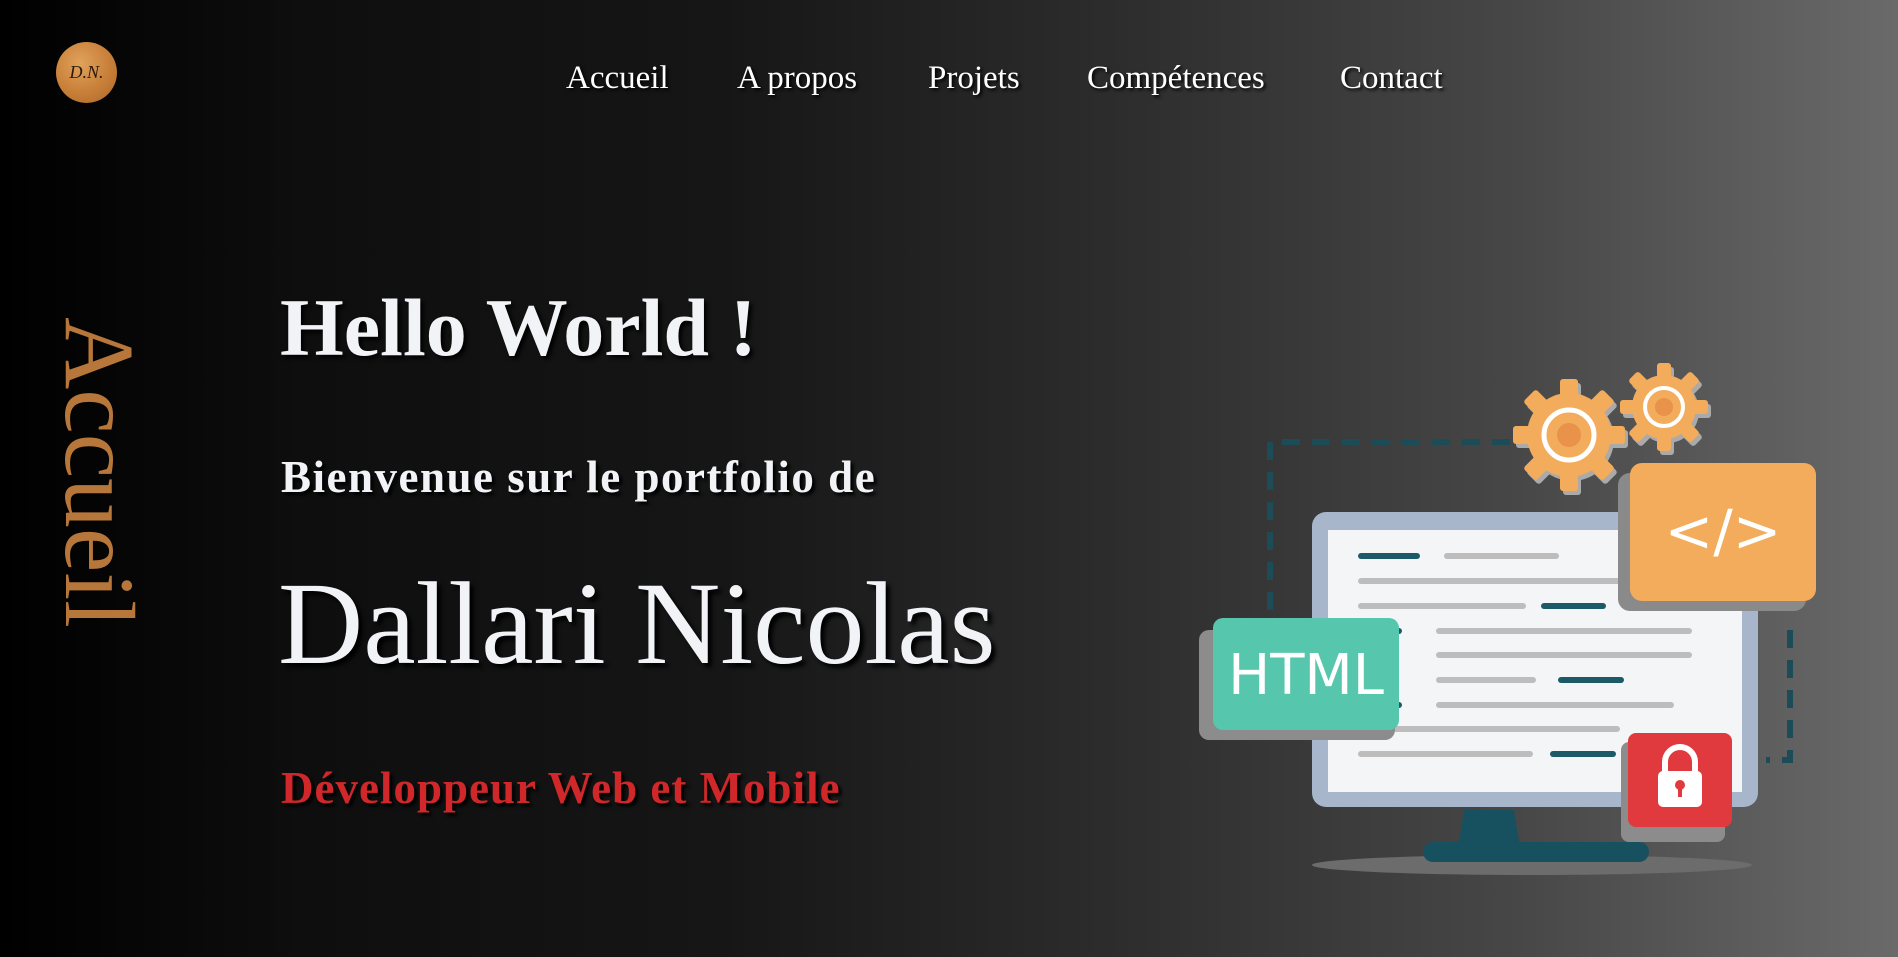 The height and width of the screenshot is (957, 1898). Describe the element at coordinates (1391, 78) in the screenshot. I see `nav-link-contact: Contact` at that location.